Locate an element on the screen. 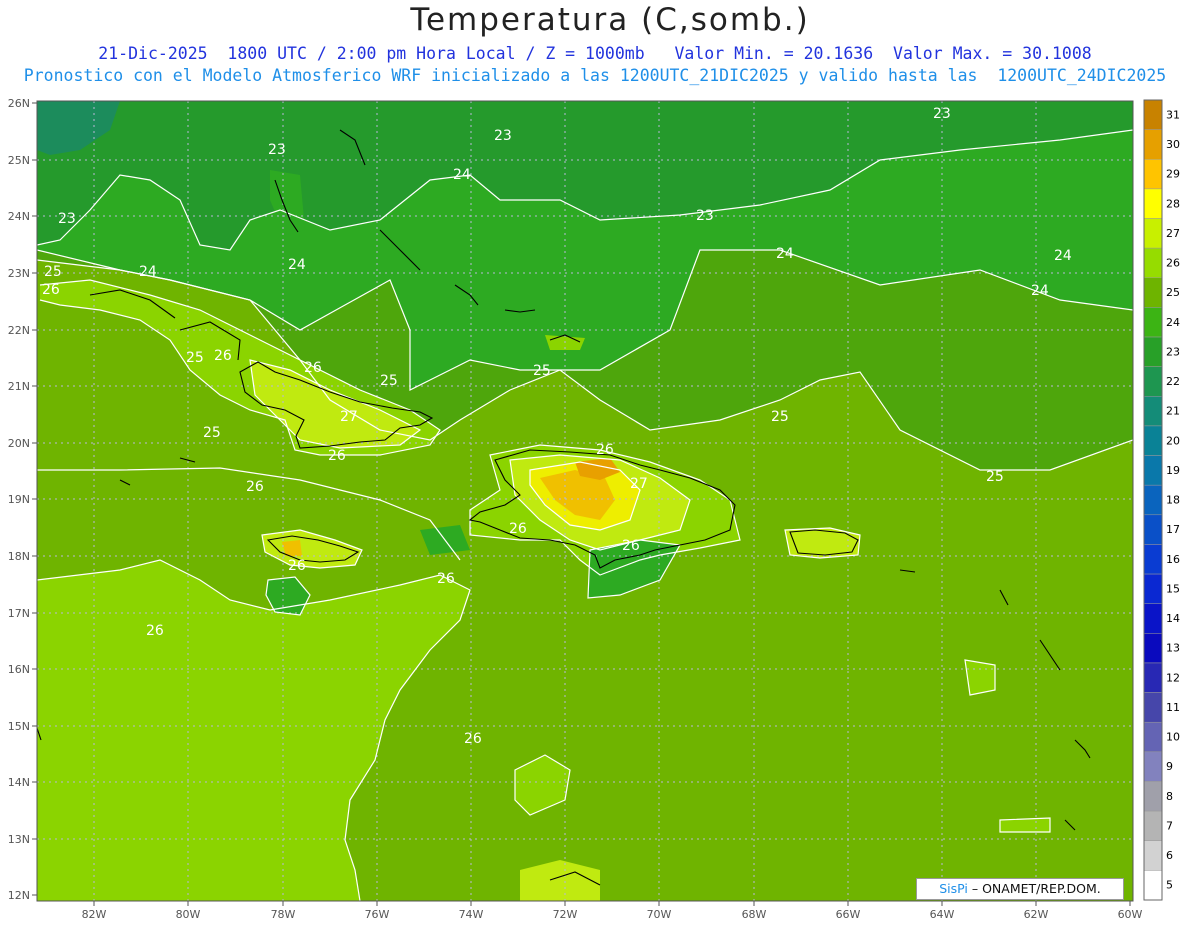 The image size is (1200, 927). lon-label: 76W is located at coordinates (377, 914).